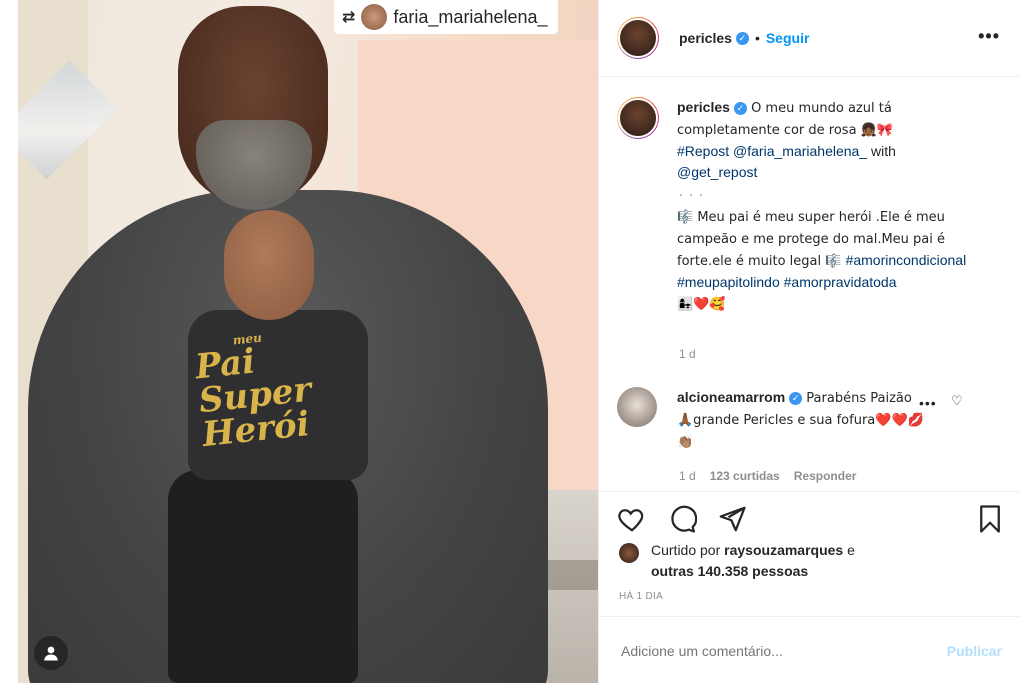 This screenshot has width=1024, height=684. Describe the element at coordinates (788, 38) in the screenshot. I see `follow-button: Seguir` at that location.